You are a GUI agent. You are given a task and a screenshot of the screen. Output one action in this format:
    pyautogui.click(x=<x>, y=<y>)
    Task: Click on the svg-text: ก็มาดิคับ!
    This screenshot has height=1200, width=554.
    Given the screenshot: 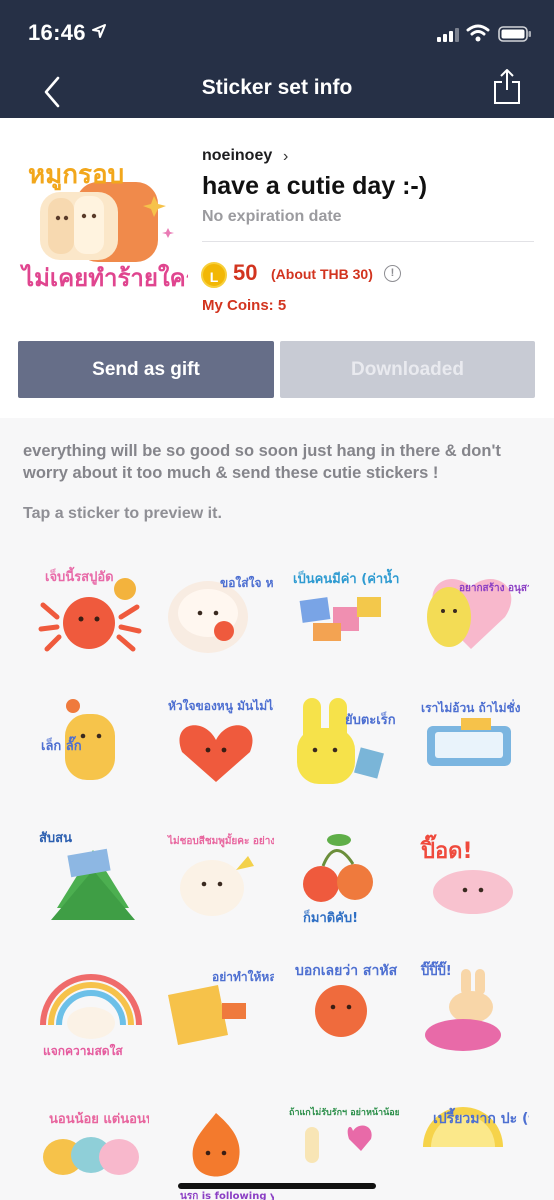 What is the action you would take?
    pyautogui.click(x=330, y=917)
    